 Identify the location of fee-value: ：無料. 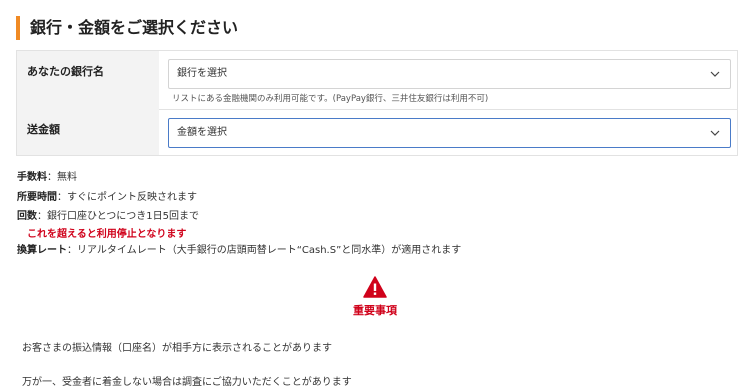
(62, 177).